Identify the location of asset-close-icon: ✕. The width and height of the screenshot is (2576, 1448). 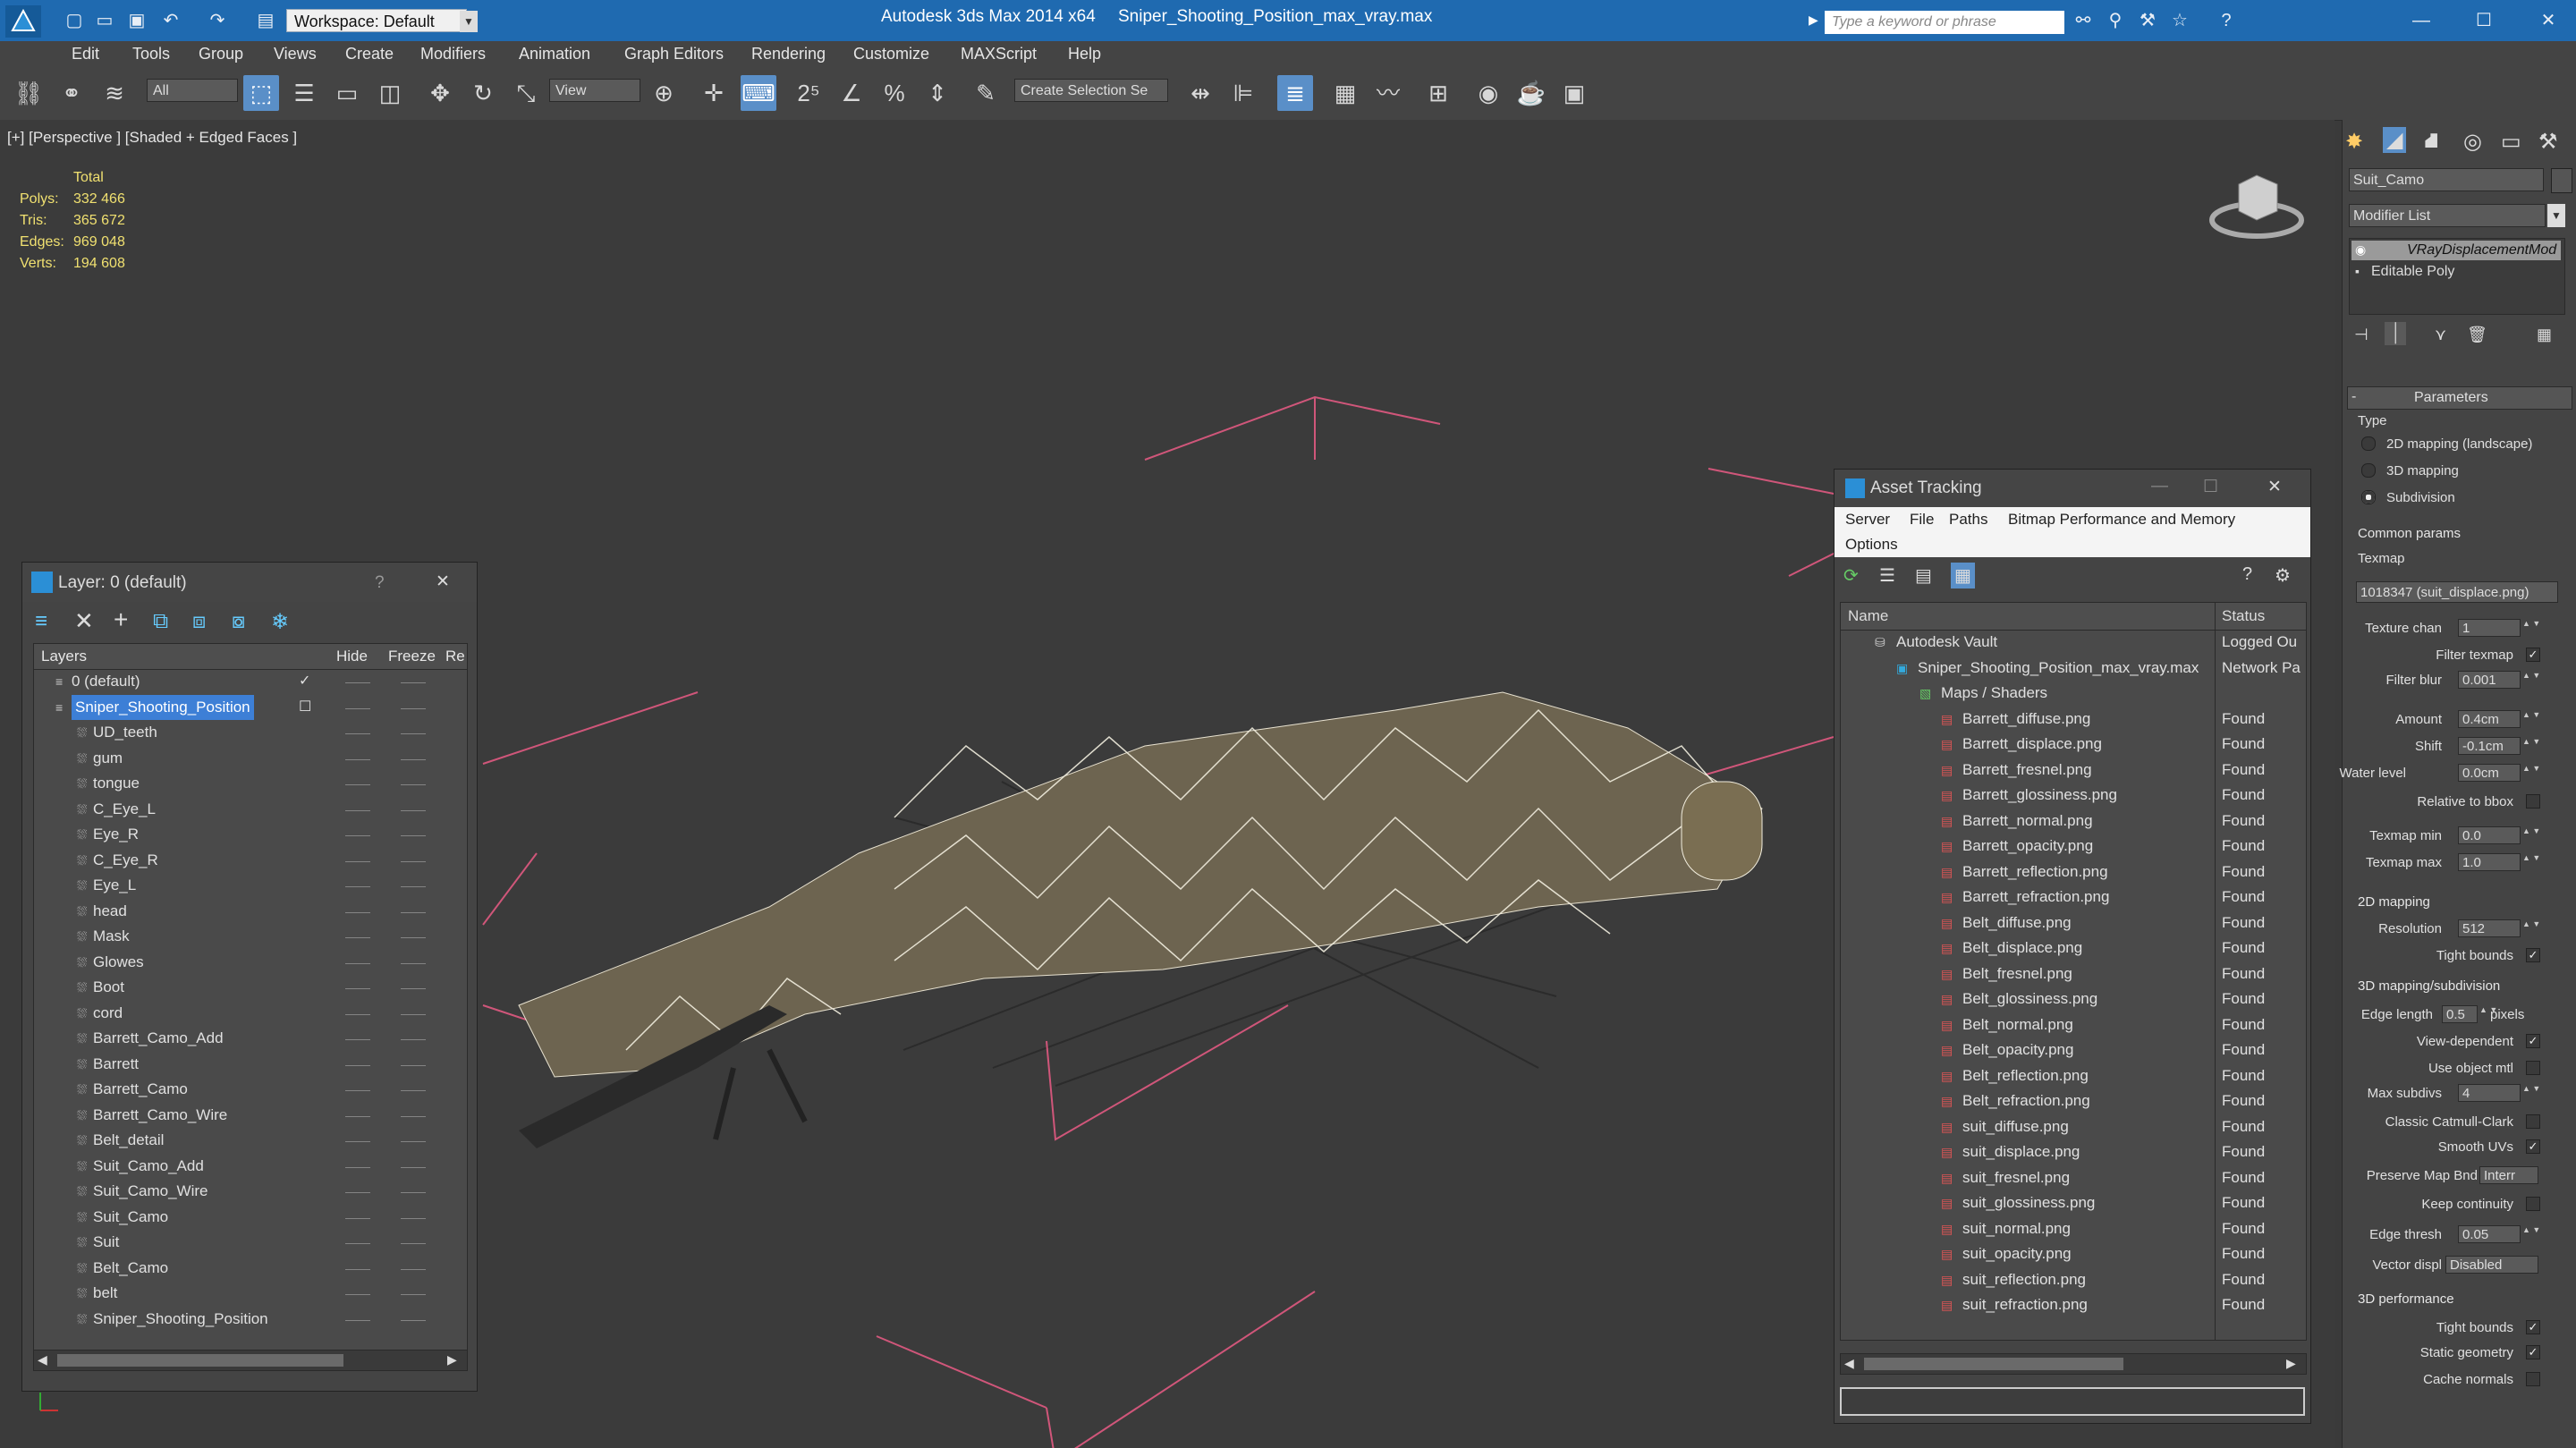
(2274, 487).